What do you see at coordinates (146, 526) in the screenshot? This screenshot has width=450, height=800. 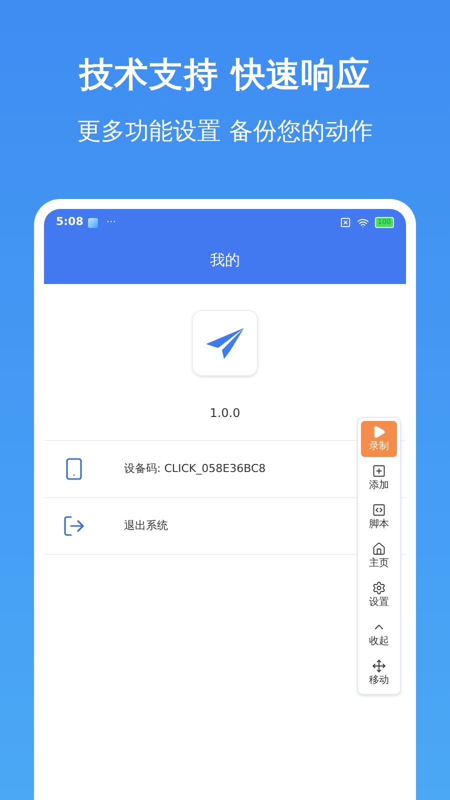 I see `menu-label: 退出系统` at bounding box center [146, 526].